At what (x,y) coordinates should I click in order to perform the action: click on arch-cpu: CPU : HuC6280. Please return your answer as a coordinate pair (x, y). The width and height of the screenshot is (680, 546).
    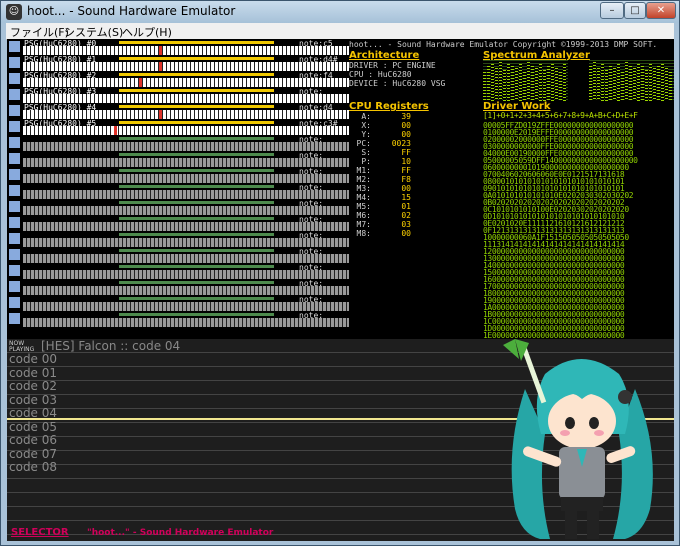
    Looking at the image, I should click on (380, 74).